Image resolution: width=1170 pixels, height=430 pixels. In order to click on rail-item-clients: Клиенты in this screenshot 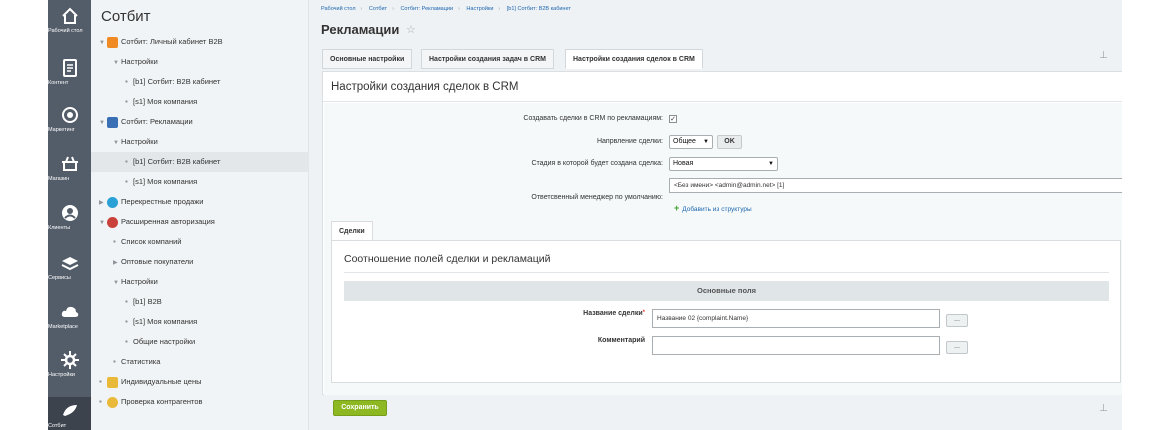, I will do `click(69, 221)`.